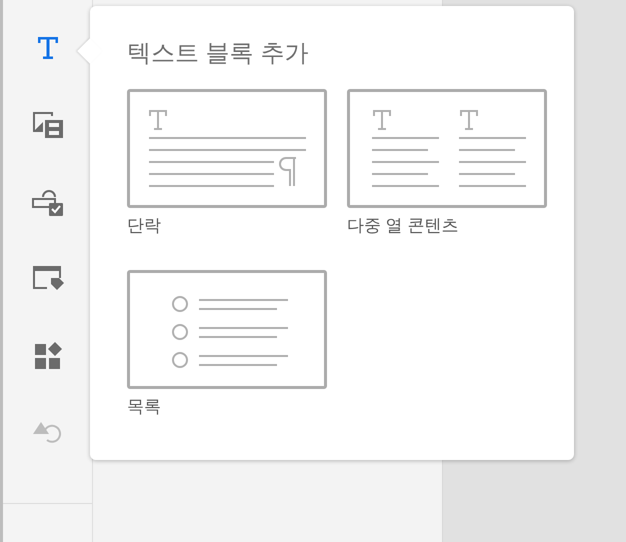 The width and height of the screenshot is (626, 542). I want to click on block-label: 단락, so click(144, 226).